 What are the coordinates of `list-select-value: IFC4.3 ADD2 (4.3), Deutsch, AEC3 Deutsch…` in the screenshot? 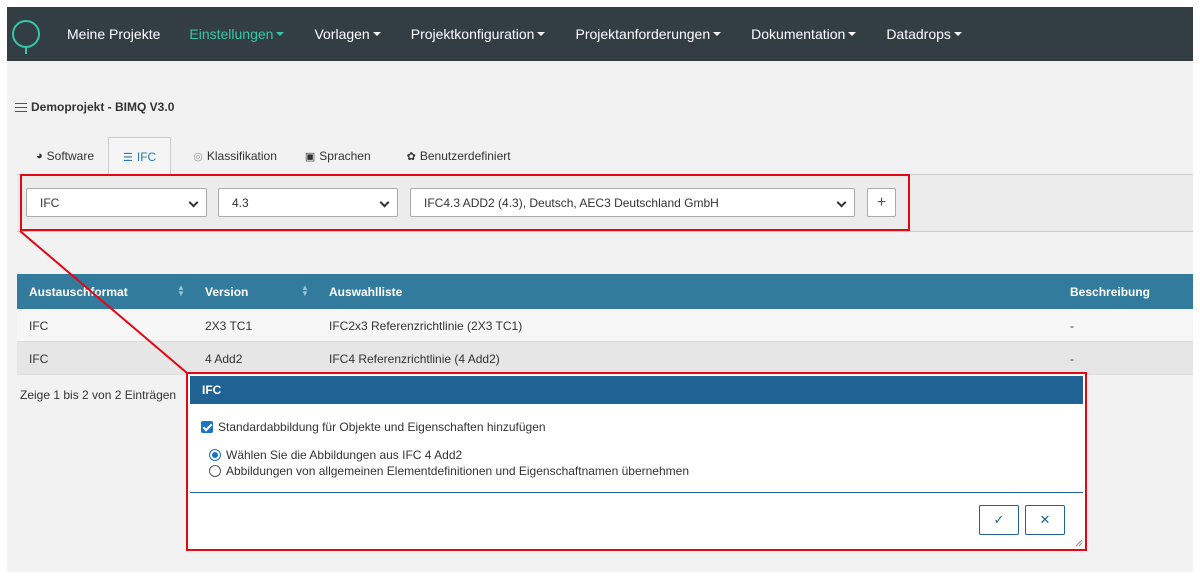 It's located at (571, 202).